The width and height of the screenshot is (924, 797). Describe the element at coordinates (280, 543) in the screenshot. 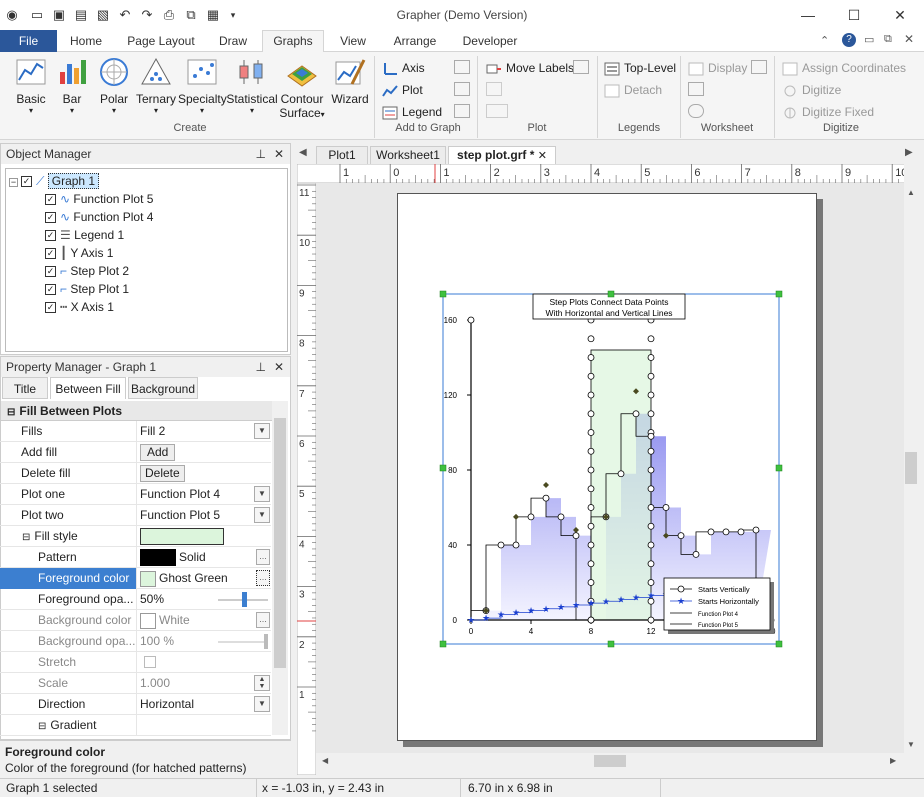

I see `property-scrollbar-thumb` at that location.